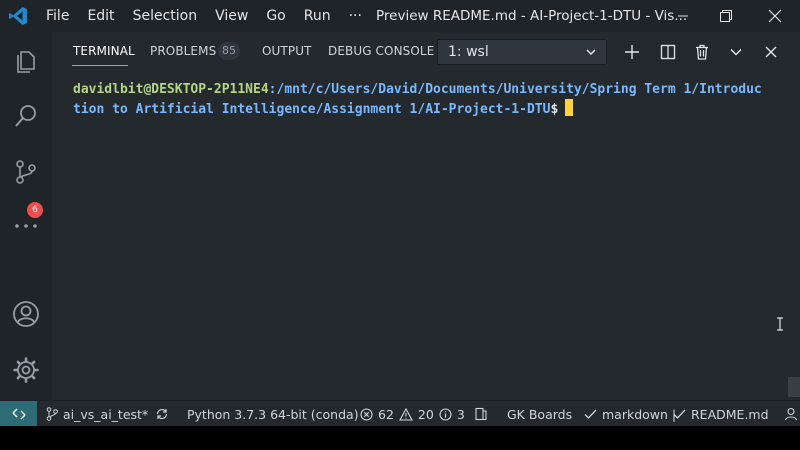  I want to click on python-interpreter-label: Python 3.7.3 64-bit (conda), so click(273, 414).